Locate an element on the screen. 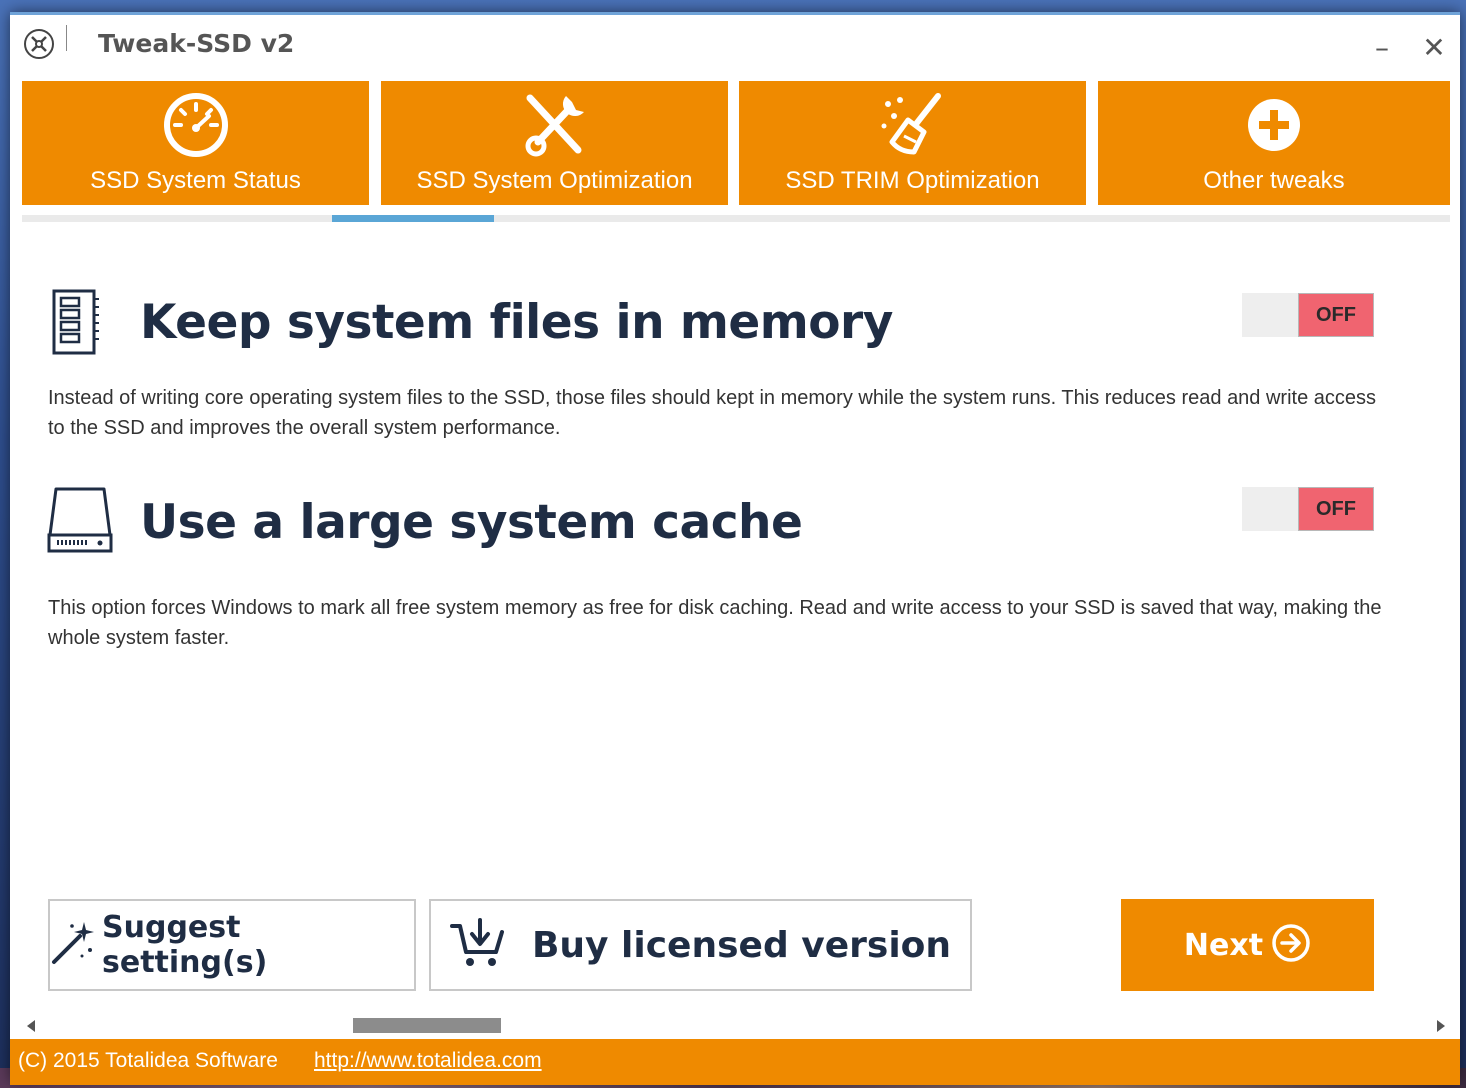  broom-icon is located at coordinates (913, 125).